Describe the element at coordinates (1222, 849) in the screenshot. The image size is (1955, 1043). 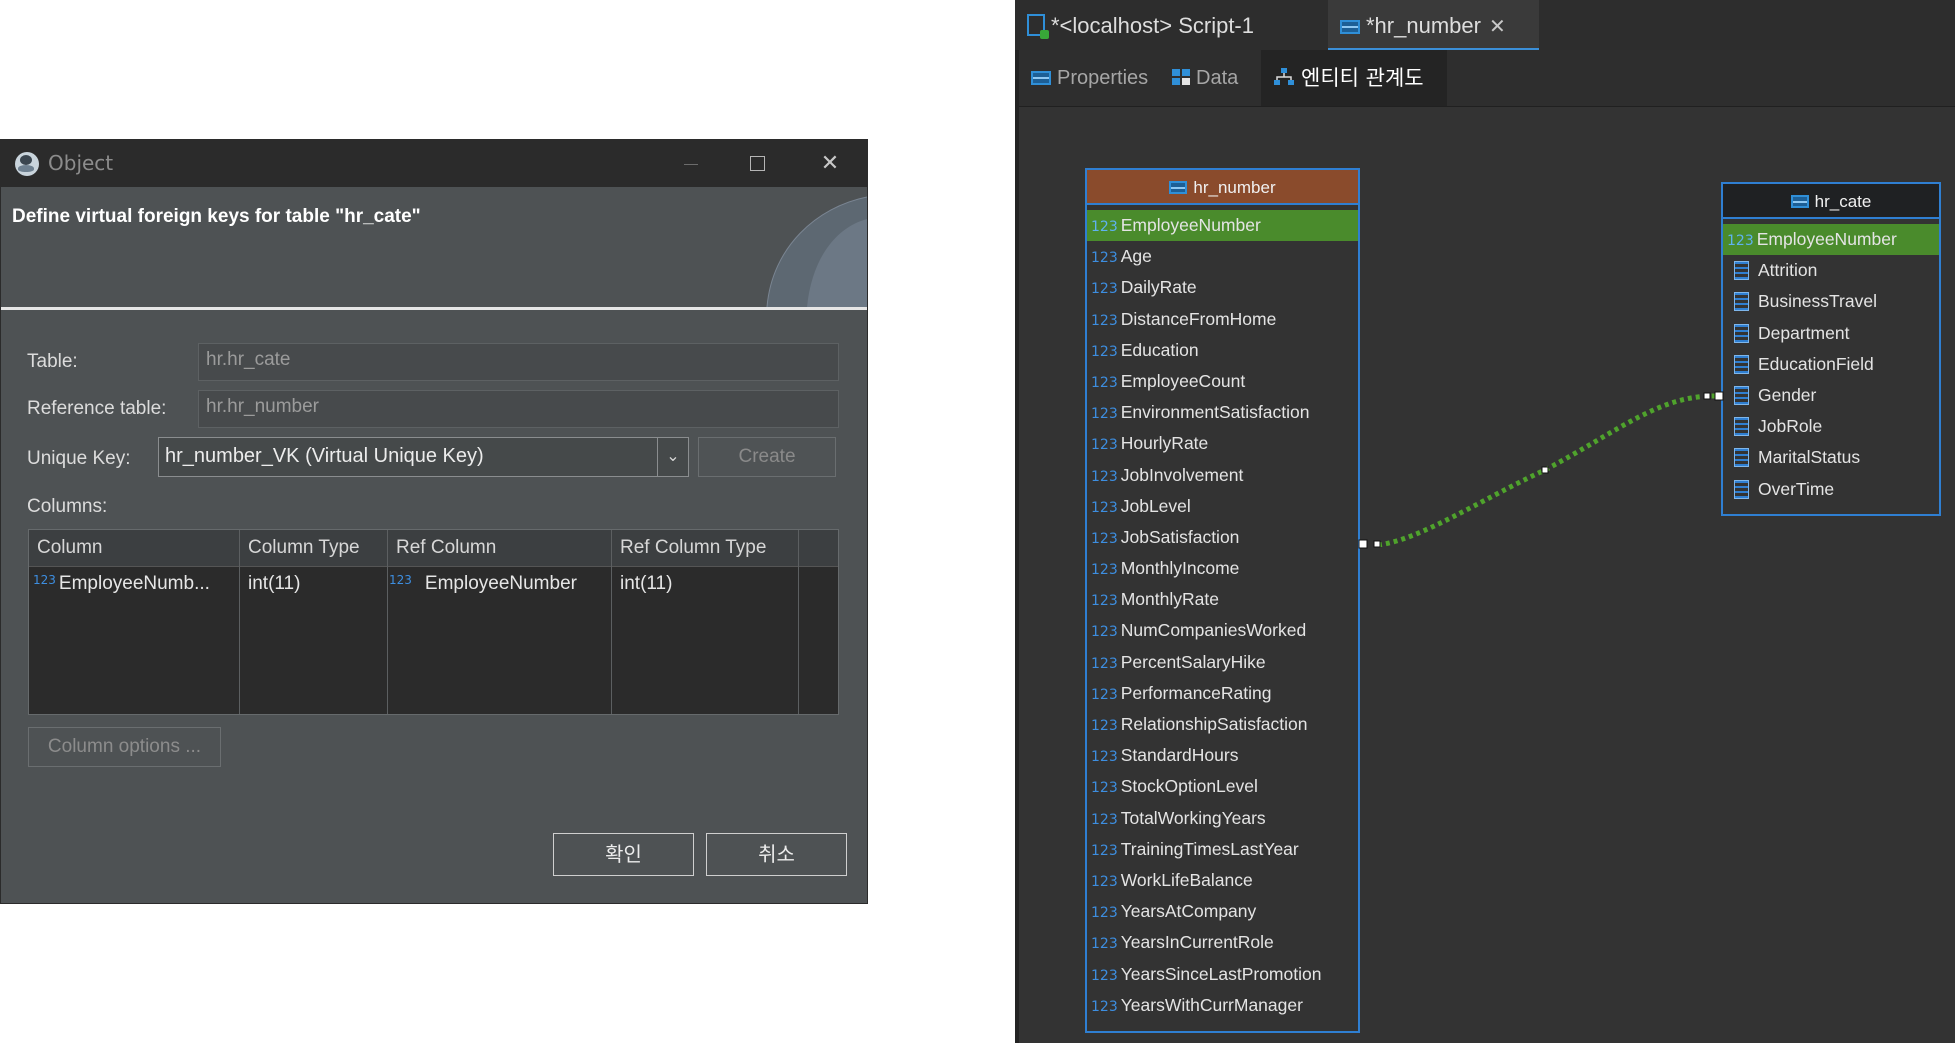
I see `entity-attribute-row: 123 TrainingTimesLastYear` at that location.